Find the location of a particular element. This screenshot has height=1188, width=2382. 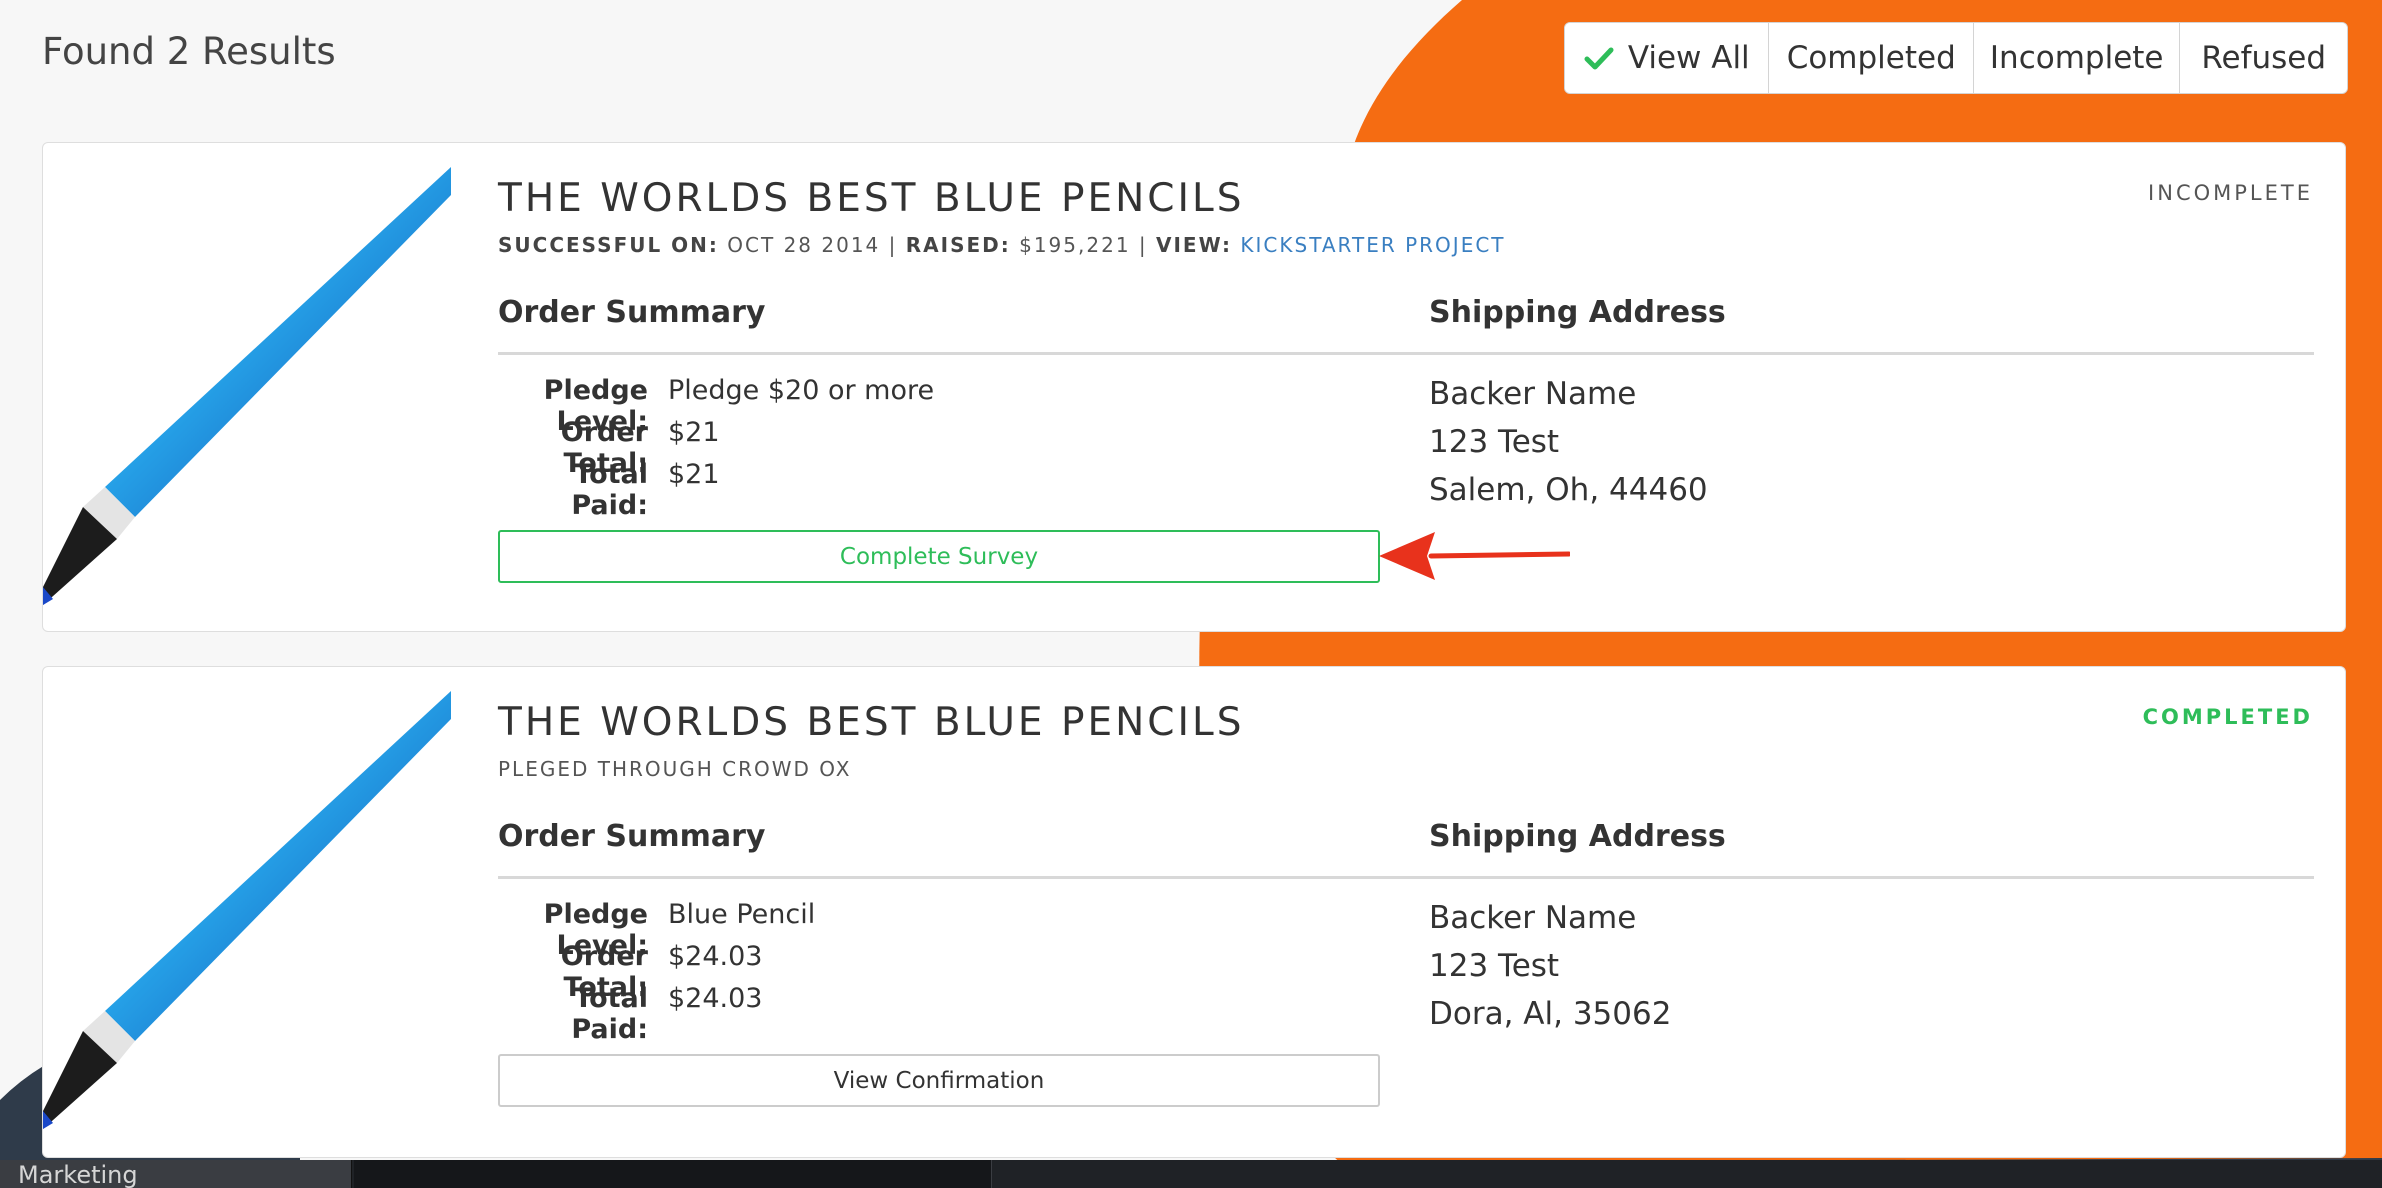

address-city-state-zip: Salem, Oh, 44460 is located at coordinates (1568, 490).